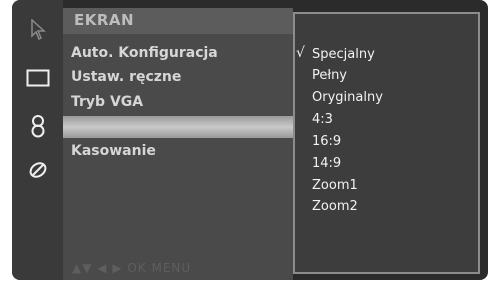 This screenshot has height=287, width=491. What do you see at coordinates (144, 53) in the screenshot?
I see `menu-item-auto-config: Auto. Konfiguracja` at bounding box center [144, 53].